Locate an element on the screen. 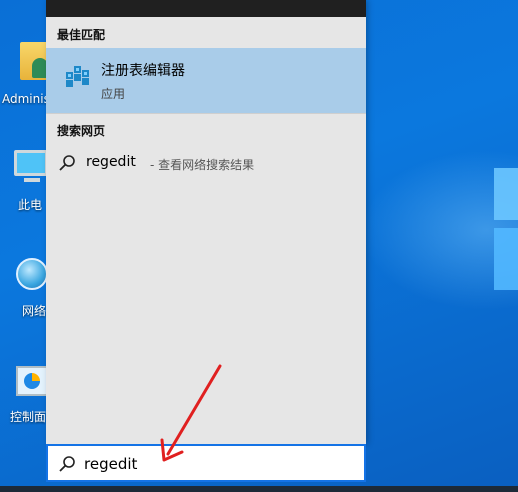  best-match-result: 注册表编辑器 应用 is located at coordinates (206, 80).